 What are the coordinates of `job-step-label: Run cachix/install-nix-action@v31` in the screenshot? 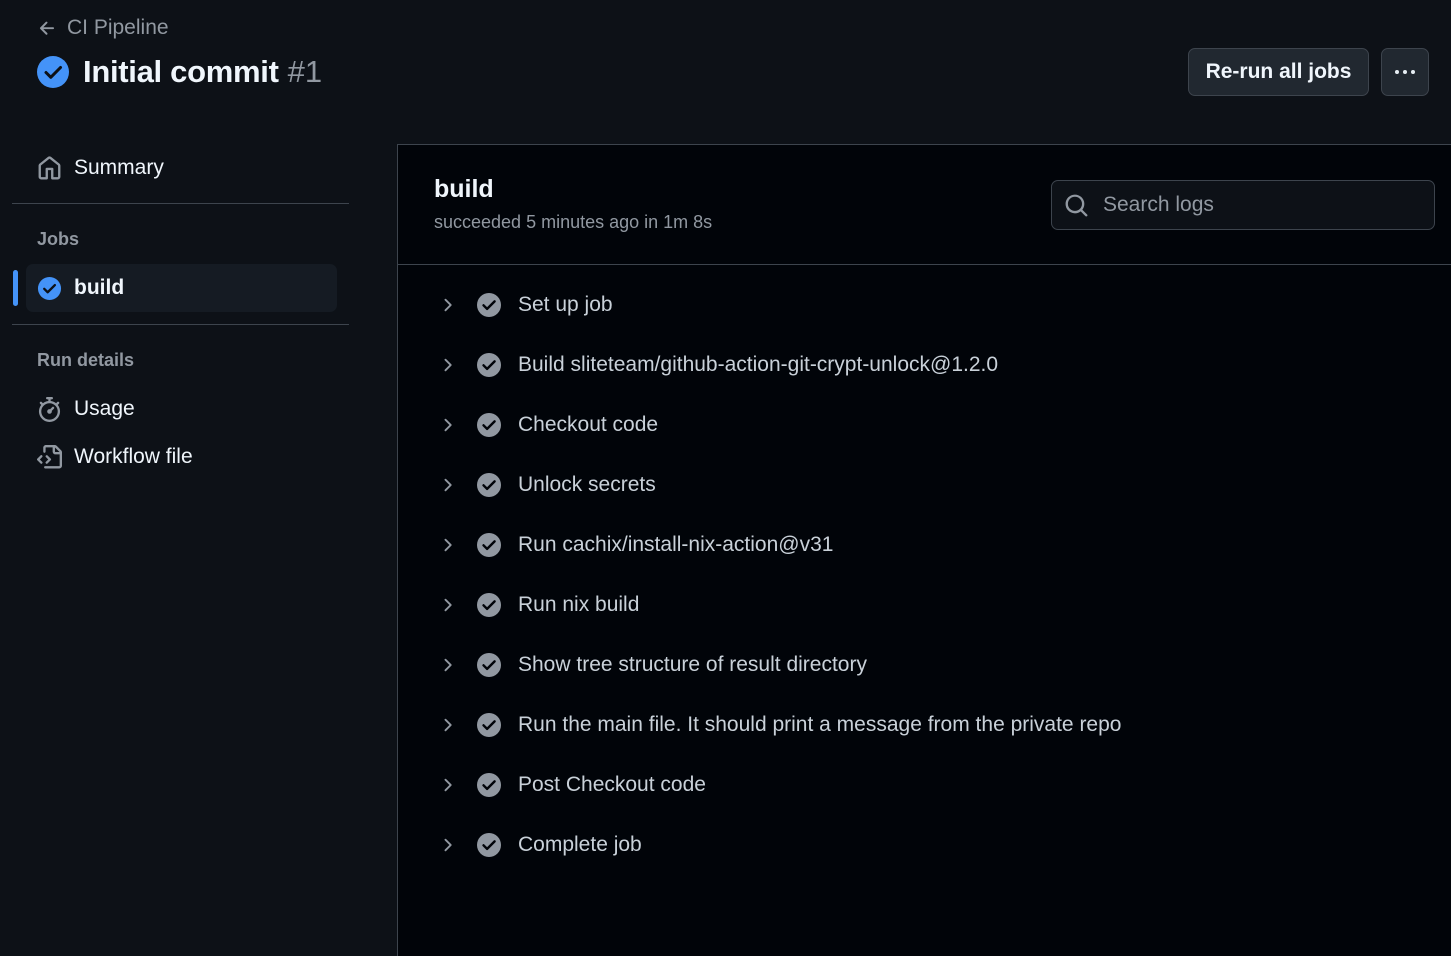 It's located at (676, 544).